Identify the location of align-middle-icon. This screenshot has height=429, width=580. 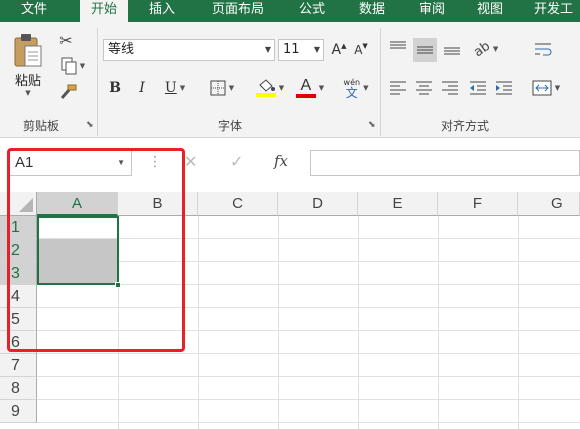
(425, 50).